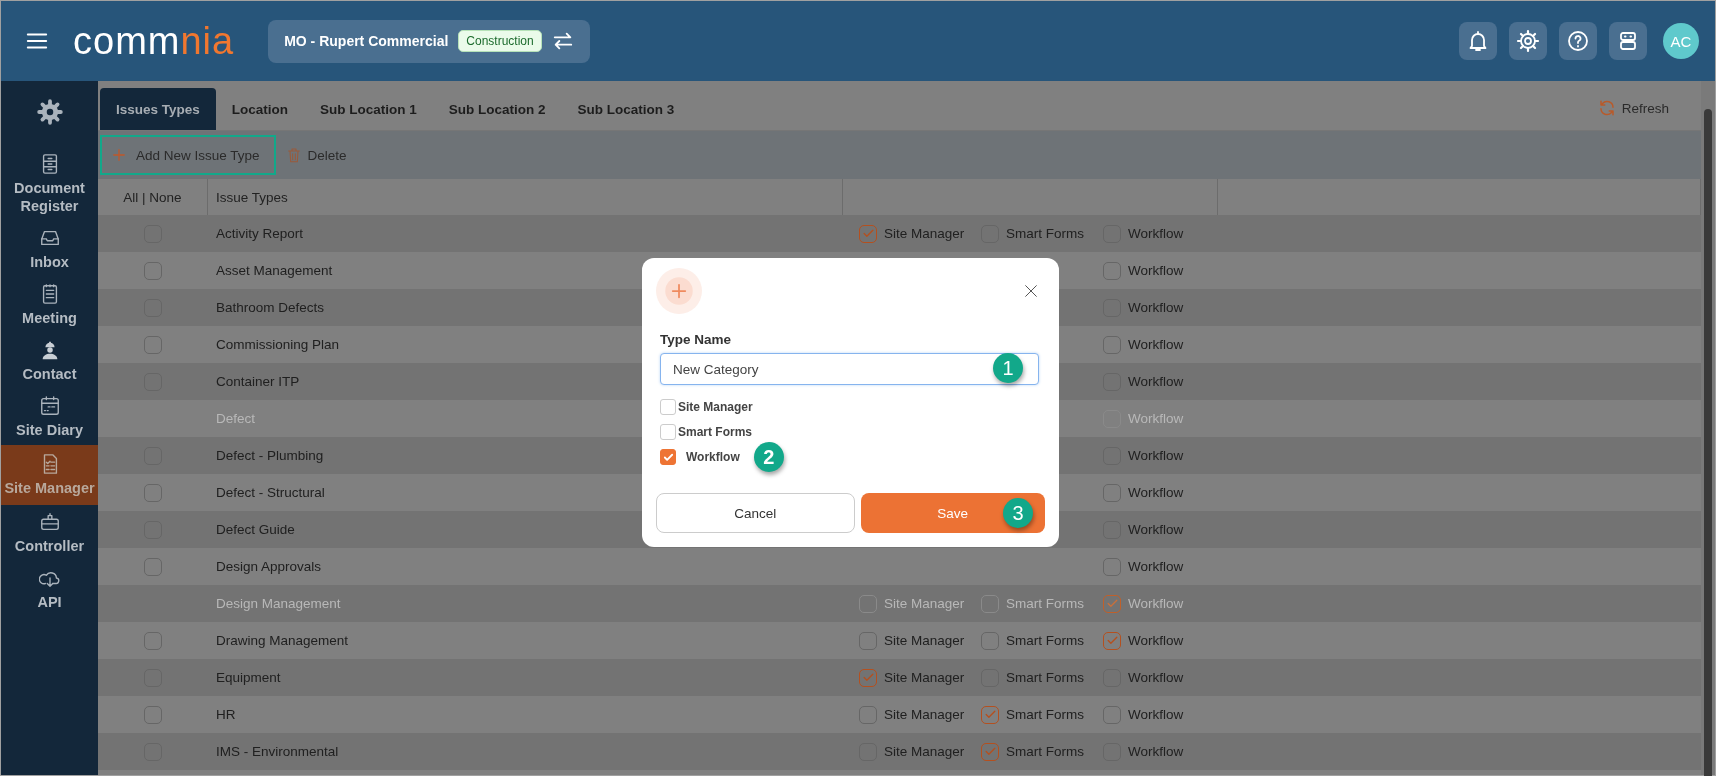 This screenshot has height=776, width=1716. Describe the element at coordinates (270, 307) in the screenshot. I see `issue-type-name: Bathroom Defects` at that location.